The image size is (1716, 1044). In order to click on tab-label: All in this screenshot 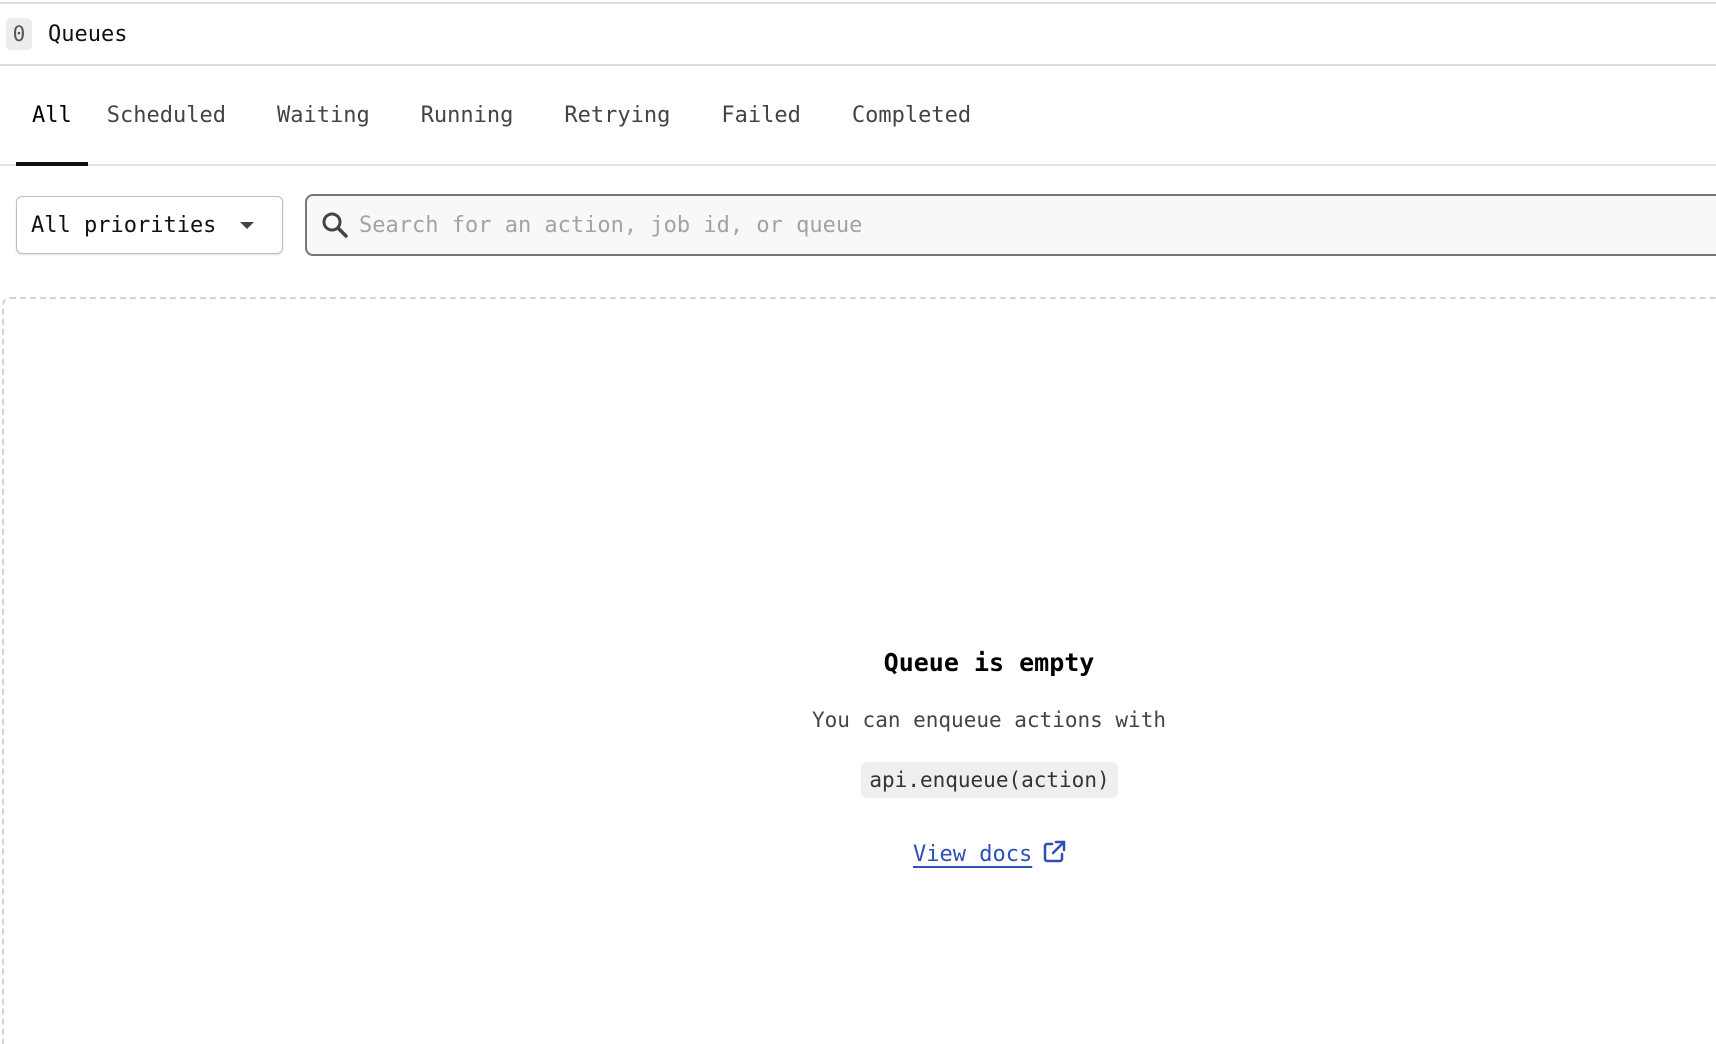, I will do `click(52, 115)`.